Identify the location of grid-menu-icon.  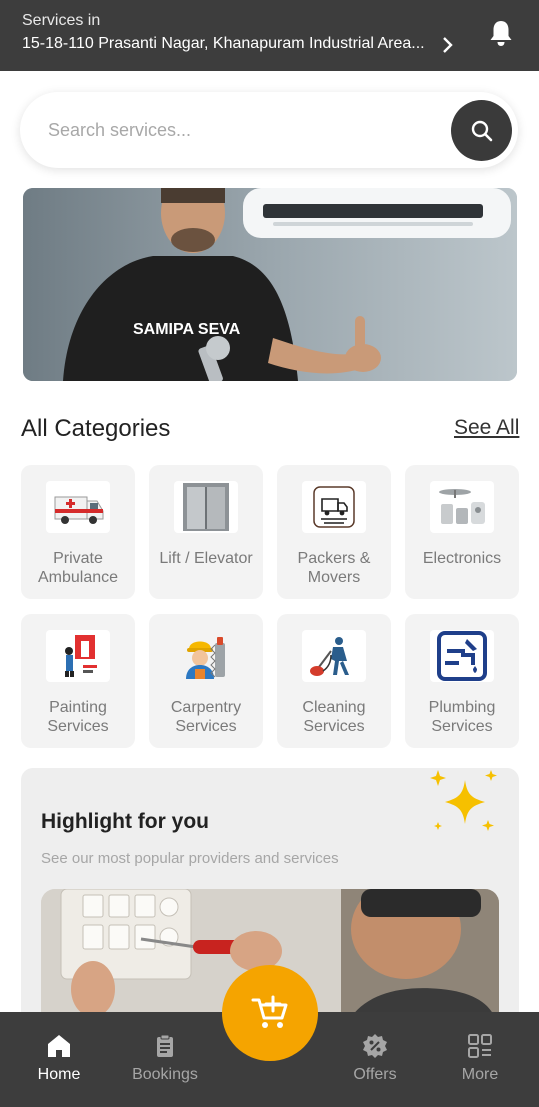
(480, 1046).